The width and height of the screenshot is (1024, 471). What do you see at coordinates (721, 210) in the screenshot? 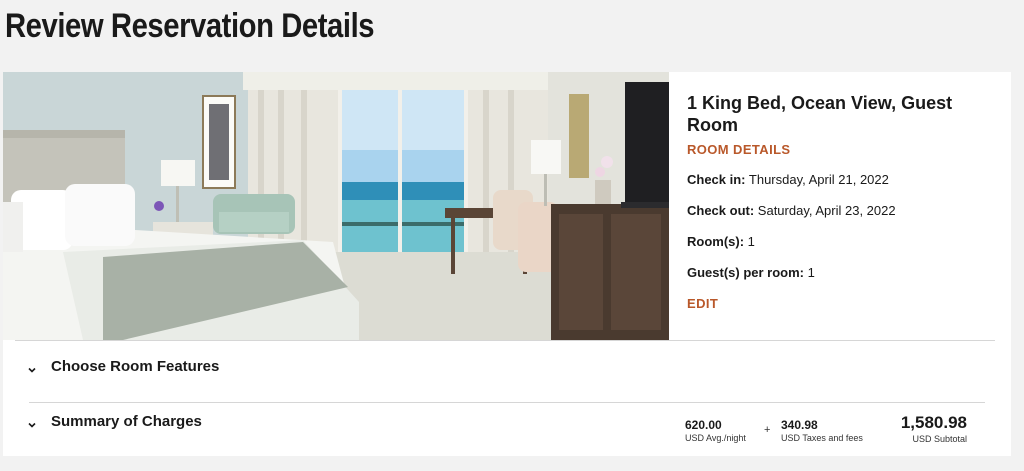
I see `check-out-label: Check out:` at bounding box center [721, 210].